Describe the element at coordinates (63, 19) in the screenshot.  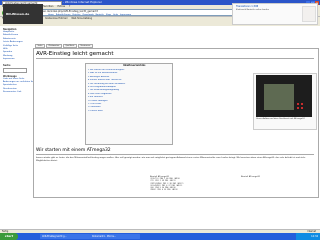
I see `header-link: Robotik-Forum` at that location.